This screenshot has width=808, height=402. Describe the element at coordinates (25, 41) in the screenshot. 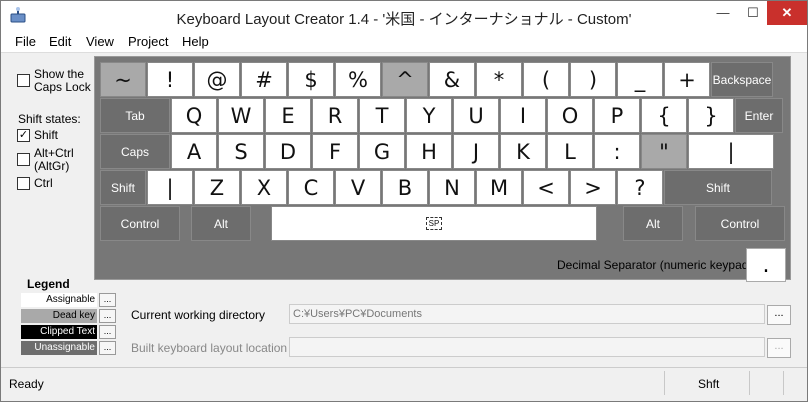

I see `menu-file: File` at that location.